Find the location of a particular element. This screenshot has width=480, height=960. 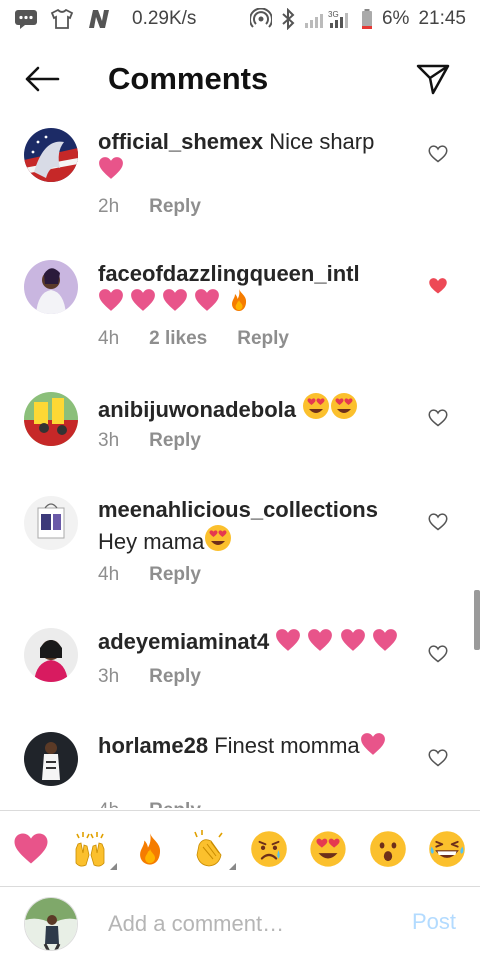

comment-input is located at coordinates (248, 924).